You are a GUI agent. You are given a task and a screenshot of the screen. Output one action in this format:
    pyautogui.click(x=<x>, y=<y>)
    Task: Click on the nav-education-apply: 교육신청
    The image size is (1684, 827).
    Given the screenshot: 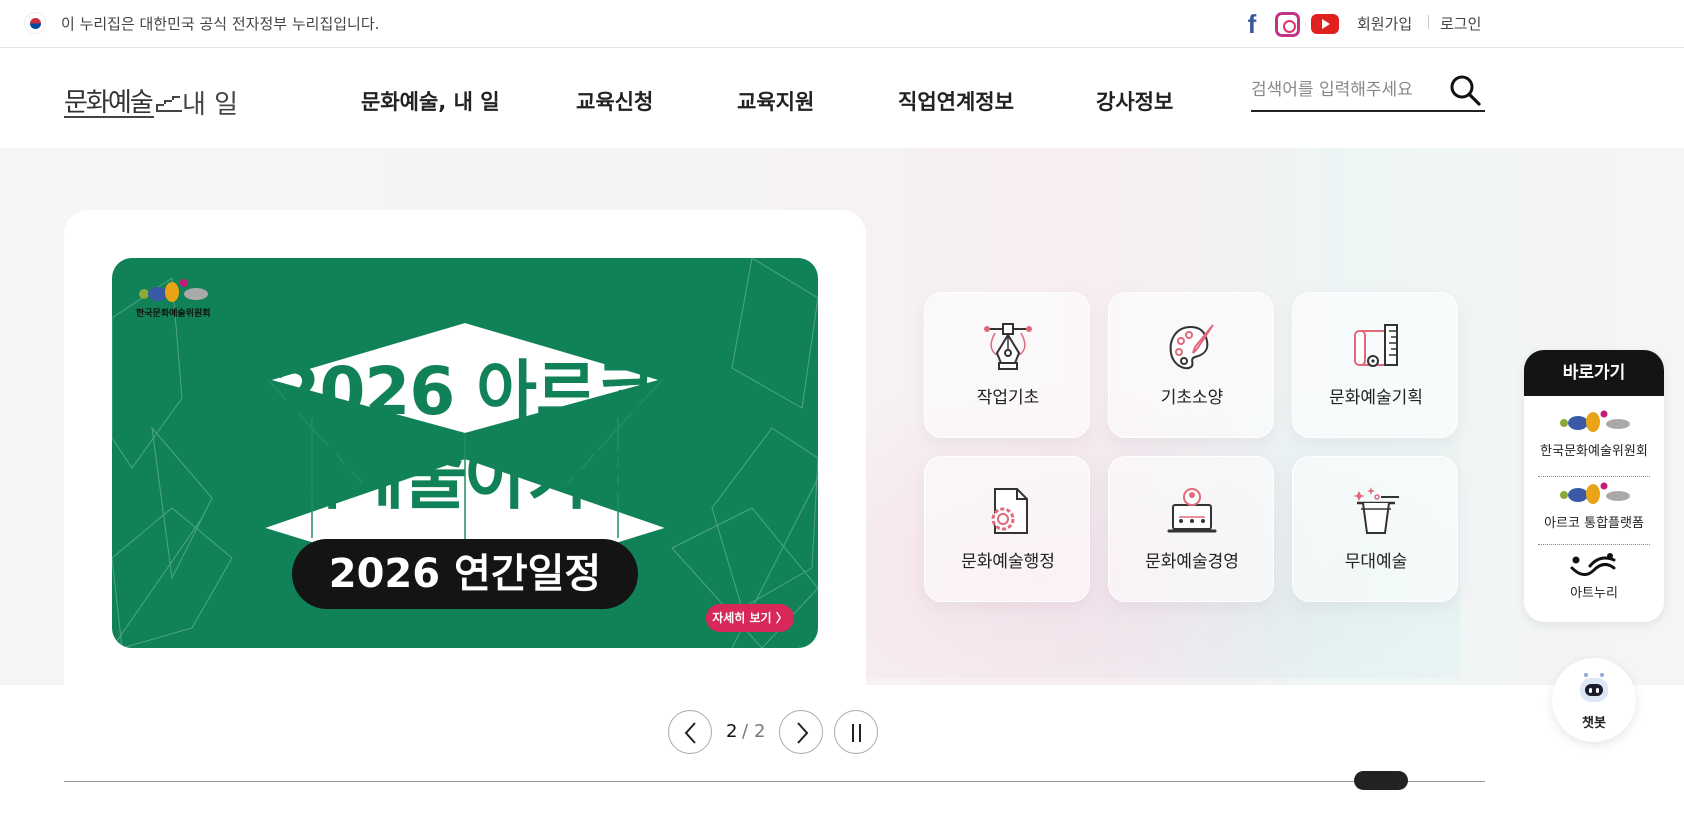 What is the action you would take?
    pyautogui.click(x=614, y=101)
    